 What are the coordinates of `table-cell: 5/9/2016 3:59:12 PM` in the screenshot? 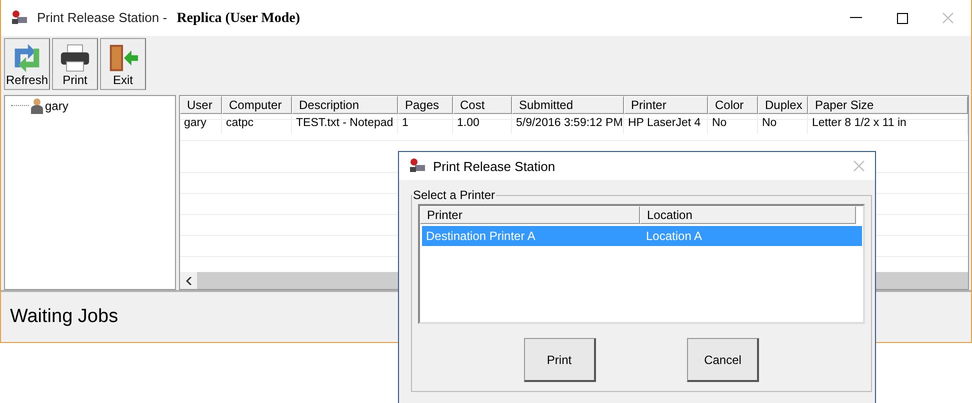 It's located at (568, 124).